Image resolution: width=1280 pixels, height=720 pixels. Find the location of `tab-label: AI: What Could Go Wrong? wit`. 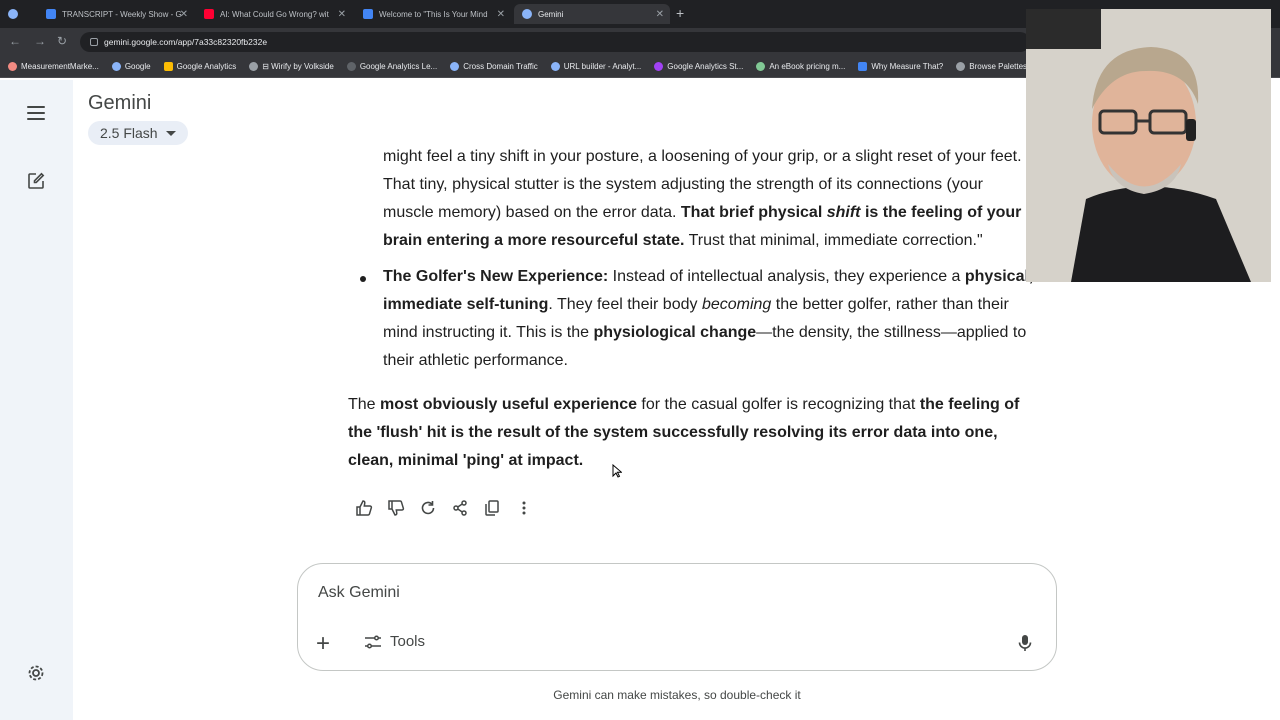

tab-label: AI: What Could Go Wrong? wit is located at coordinates (274, 14).